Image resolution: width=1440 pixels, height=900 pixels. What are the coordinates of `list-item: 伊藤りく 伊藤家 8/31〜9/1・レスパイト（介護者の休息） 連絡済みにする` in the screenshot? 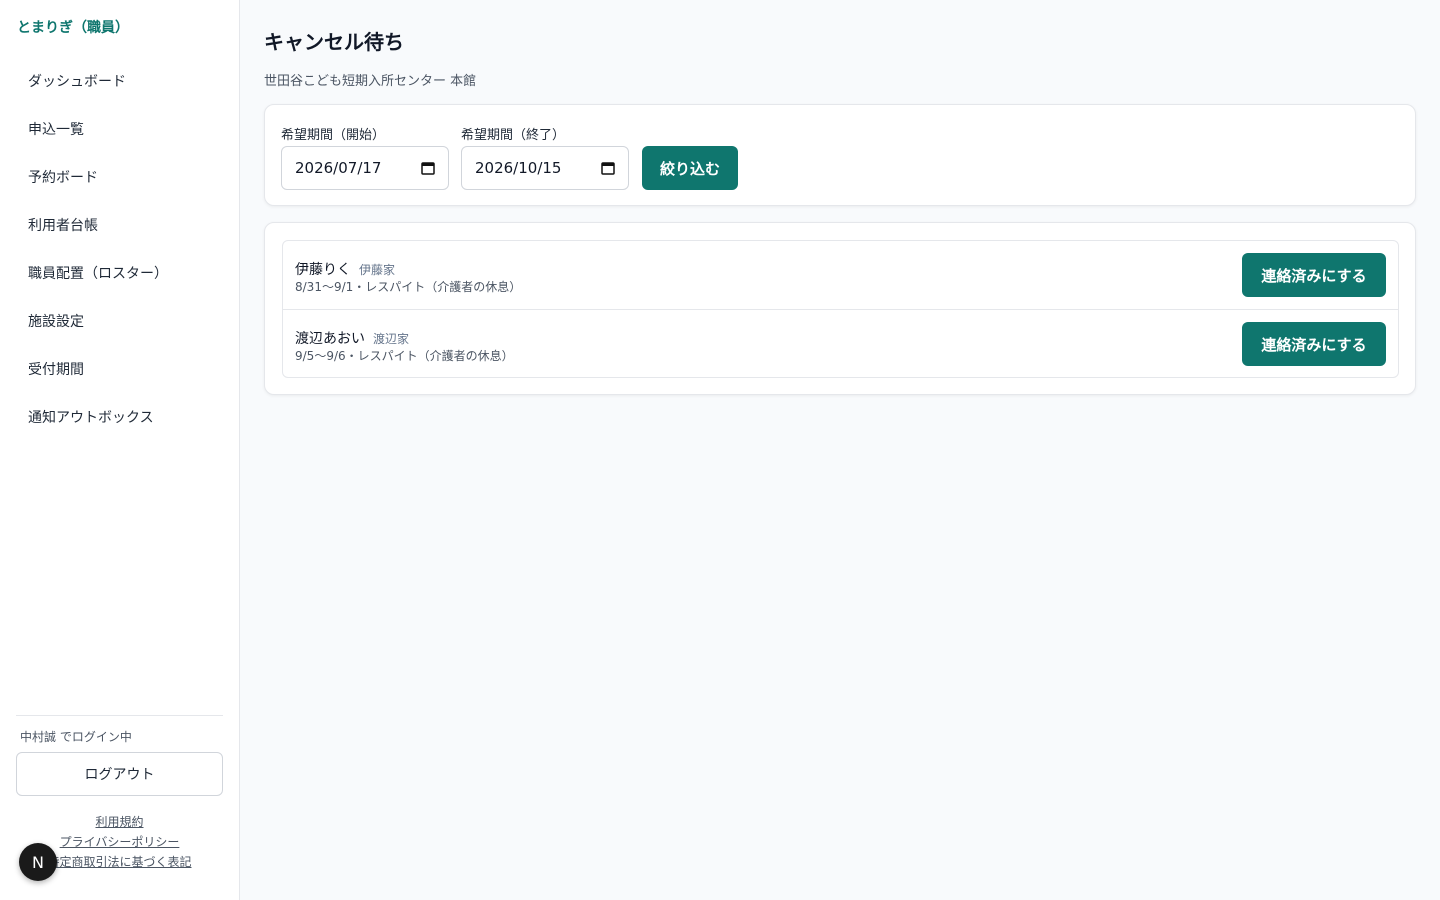 It's located at (840, 275).